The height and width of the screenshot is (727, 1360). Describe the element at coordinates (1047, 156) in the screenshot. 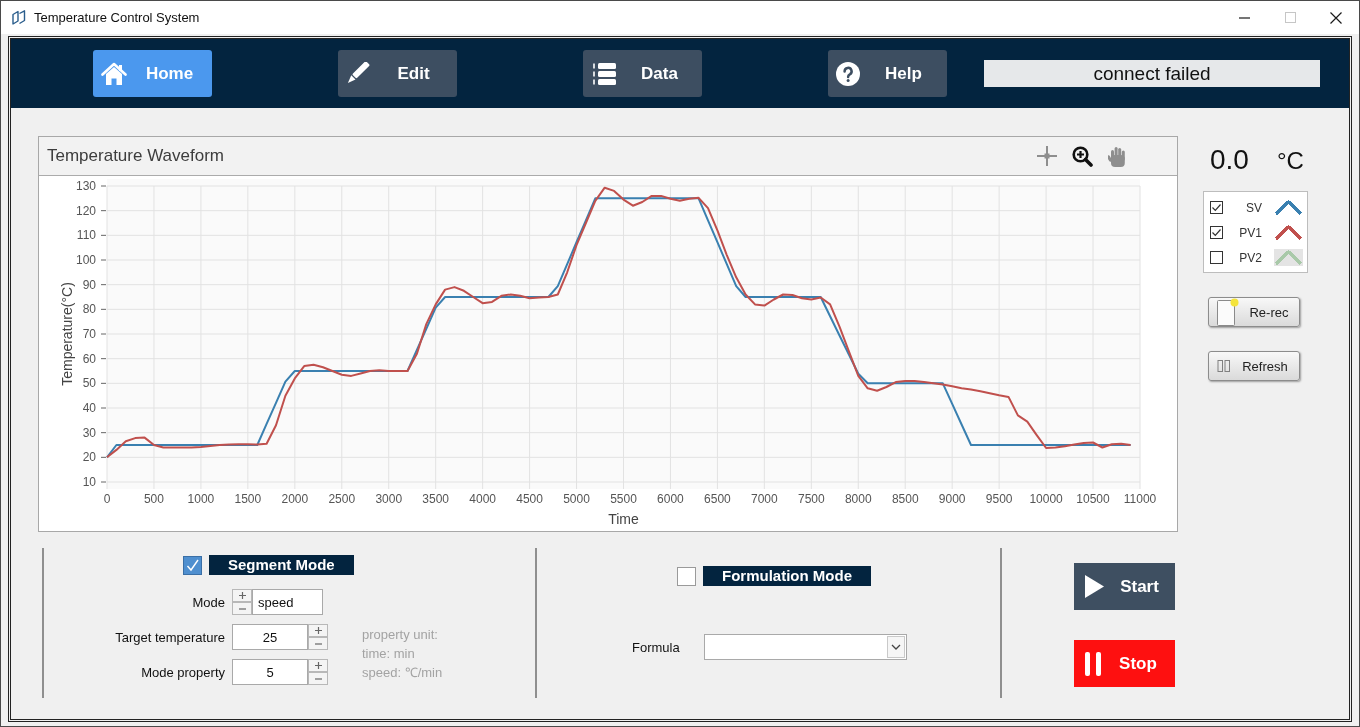

I see `crosshair-icon` at that location.